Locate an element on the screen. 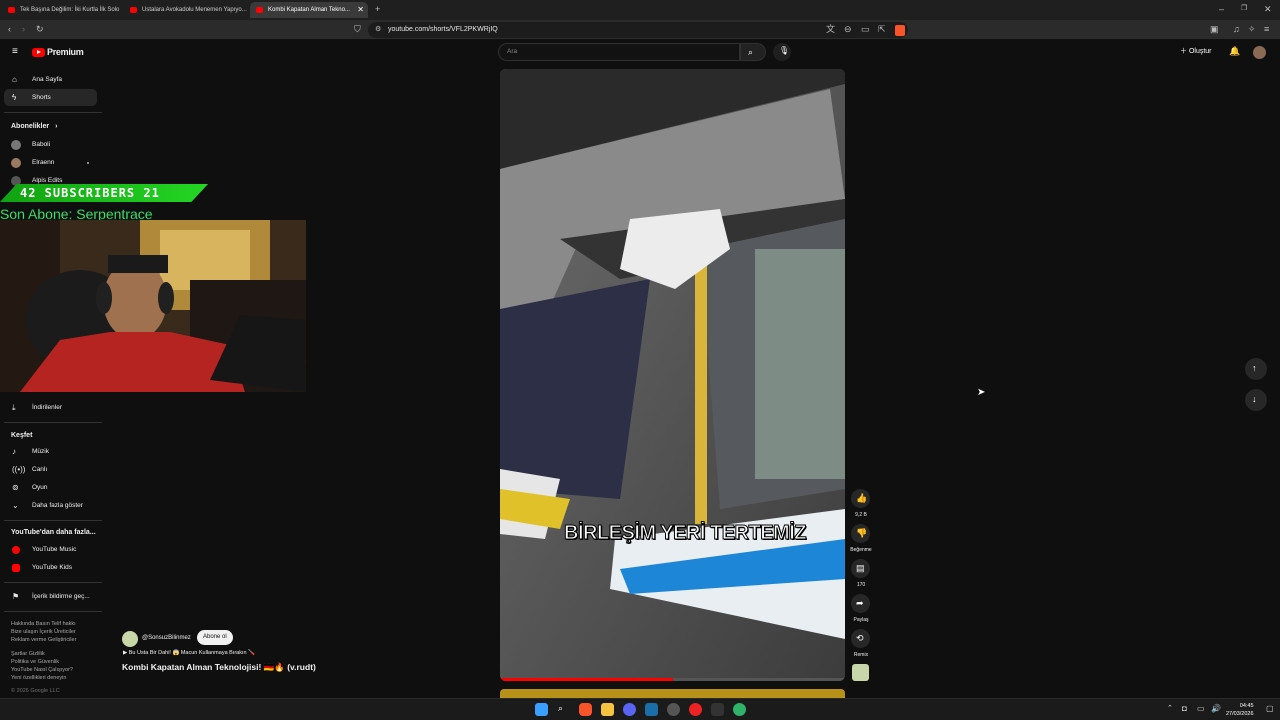 The height and width of the screenshot is (720, 1280). brave-browser-icon is located at coordinates (585, 709).